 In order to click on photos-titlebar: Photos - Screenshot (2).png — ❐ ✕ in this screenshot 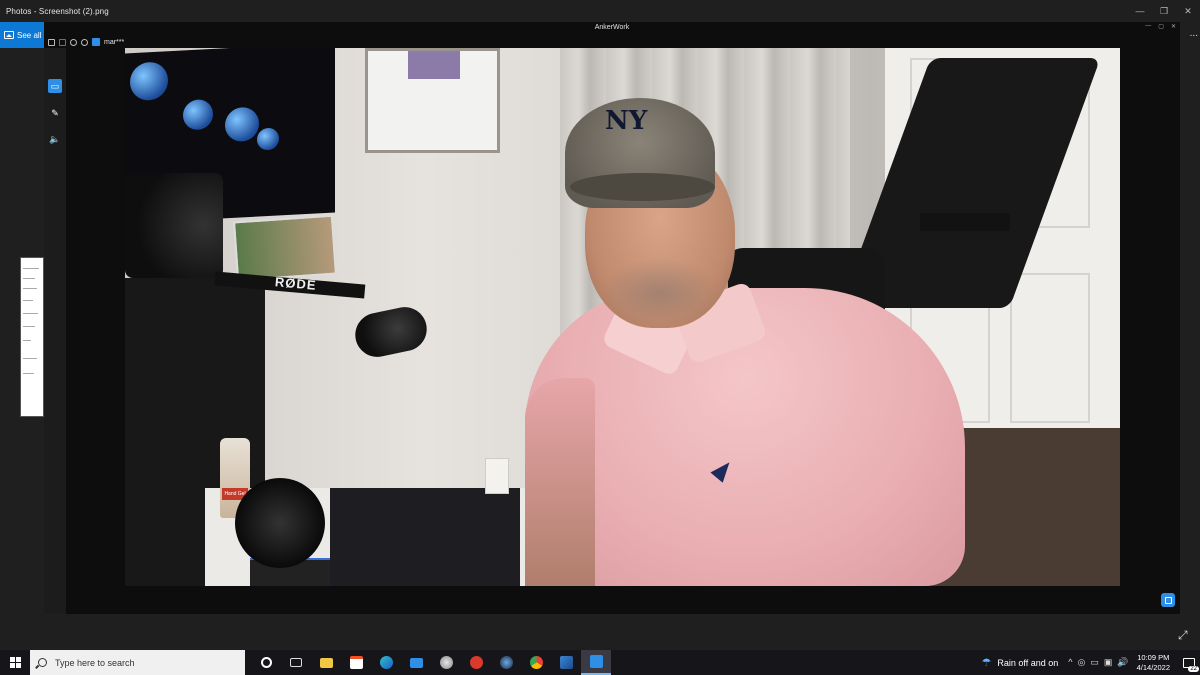, I will do `click(600, 11)`.